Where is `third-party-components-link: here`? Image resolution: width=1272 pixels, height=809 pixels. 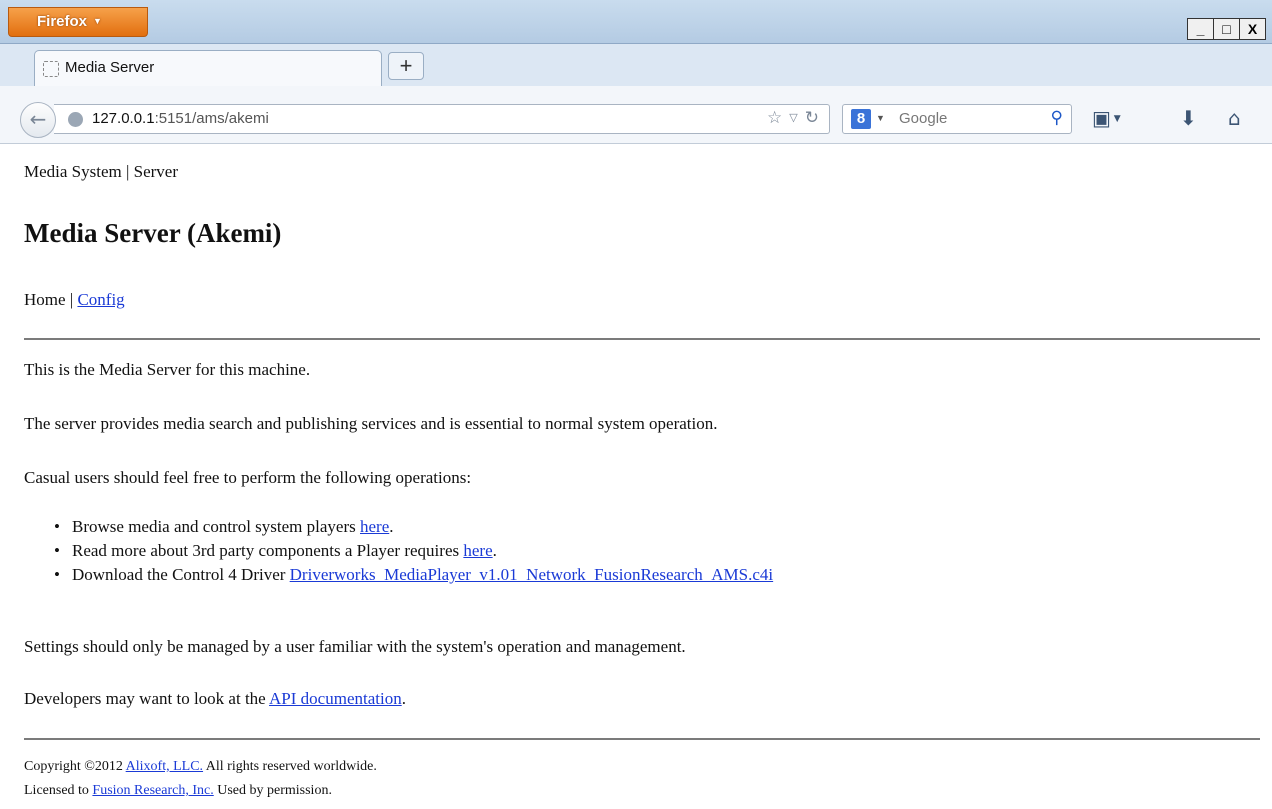 third-party-components-link: here is located at coordinates (477, 550).